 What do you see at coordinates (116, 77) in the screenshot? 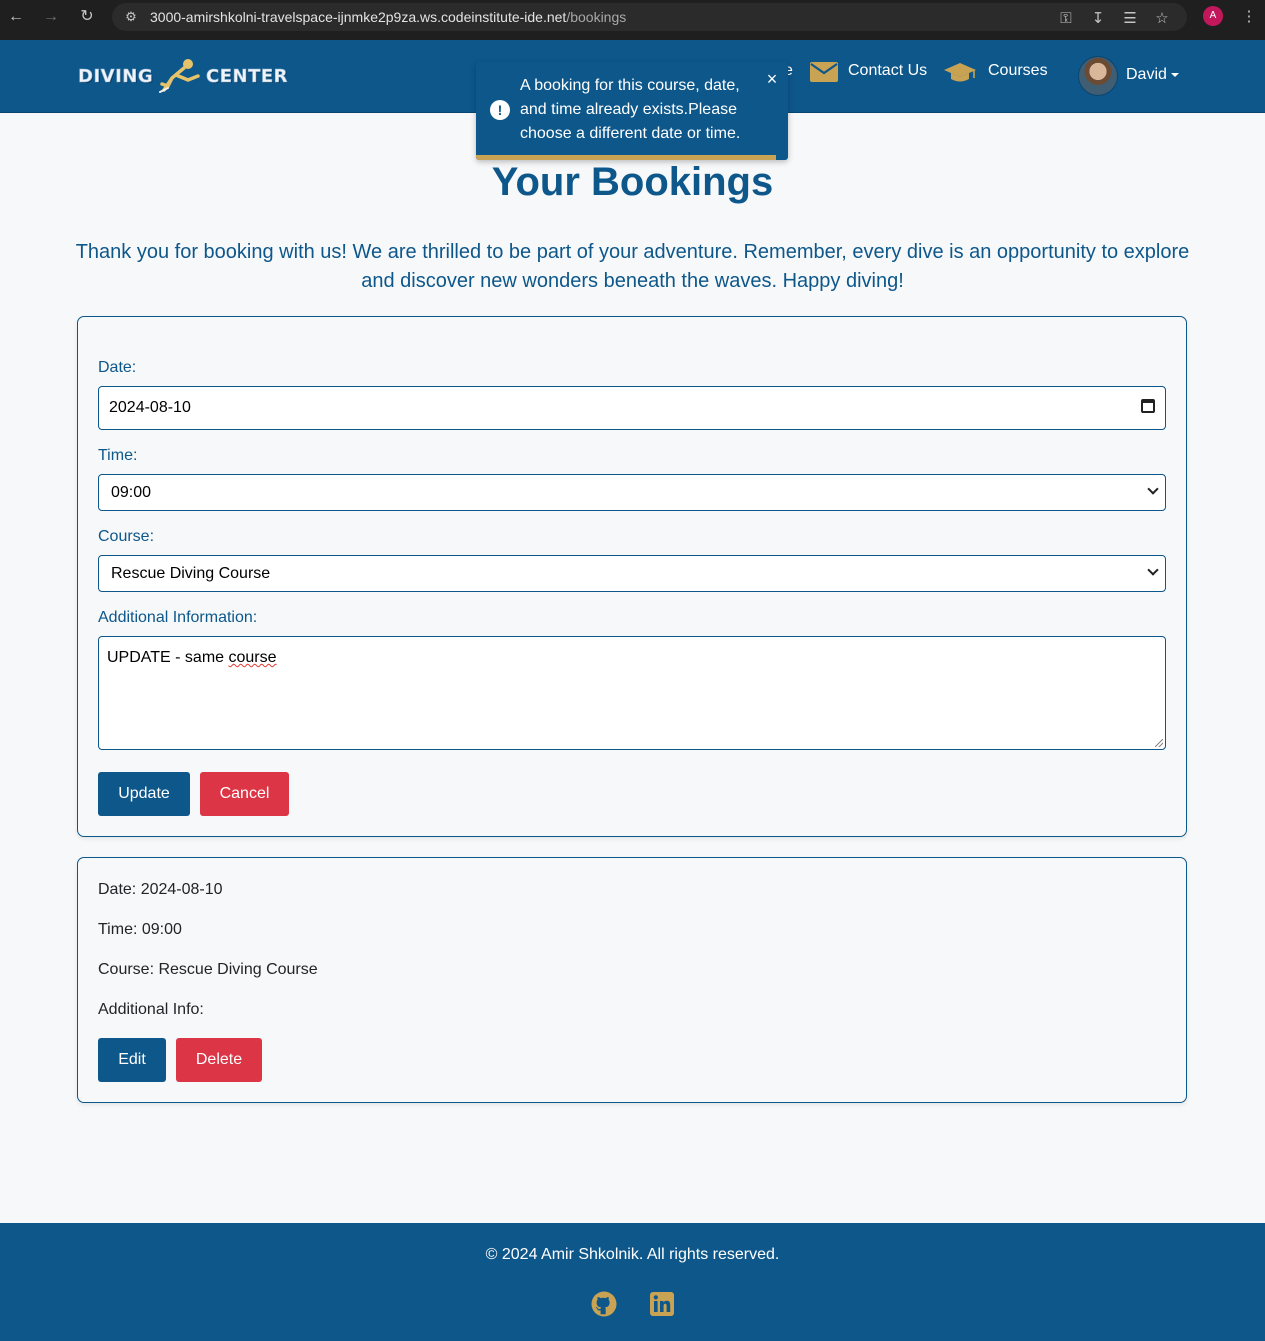
I see `logo-text-left: DIVING` at bounding box center [116, 77].